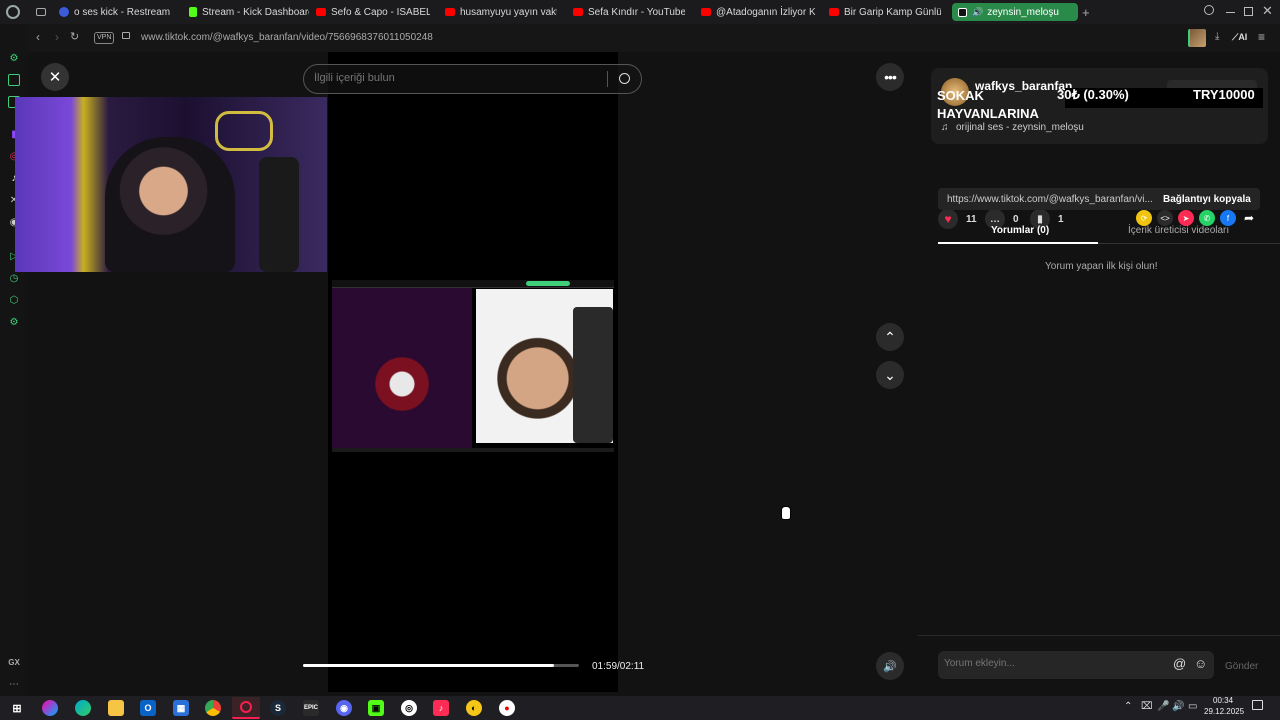 Image resolution: width=1280 pixels, height=720 pixels. What do you see at coordinates (501, 12) in the screenshot?
I see `tab-youtube-2: husamyuyu yayın vakti 13` at bounding box center [501, 12].